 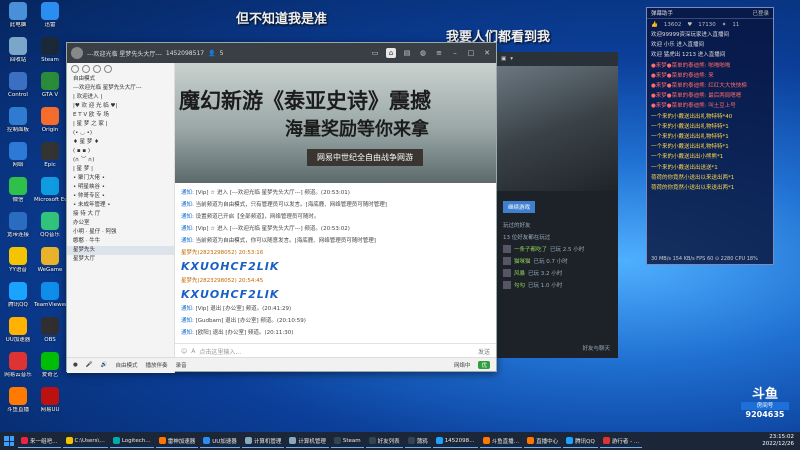 What do you see at coordinates (511, 59) in the screenshot?
I see `game-dropdown-icon: ▾` at bounding box center [511, 59].